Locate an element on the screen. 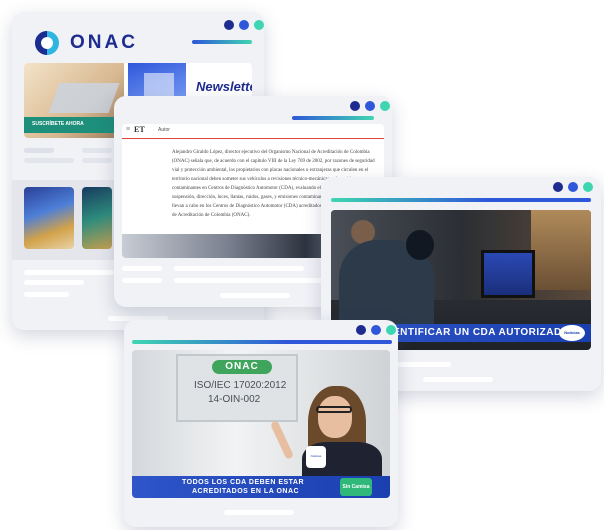 This screenshot has height=530, width=604. plaque-code: 14-OIN-002 is located at coordinates (234, 399).